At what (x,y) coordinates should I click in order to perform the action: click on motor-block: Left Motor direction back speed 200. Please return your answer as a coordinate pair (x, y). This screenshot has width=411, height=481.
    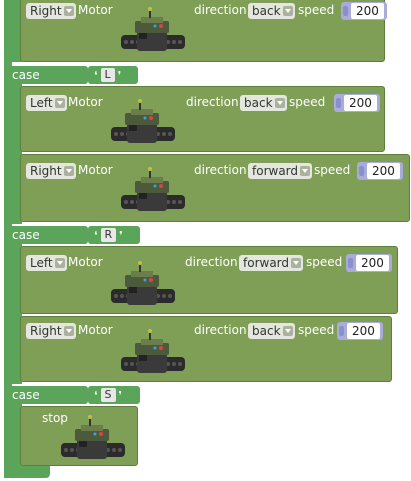
    Looking at the image, I should click on (202, 119).